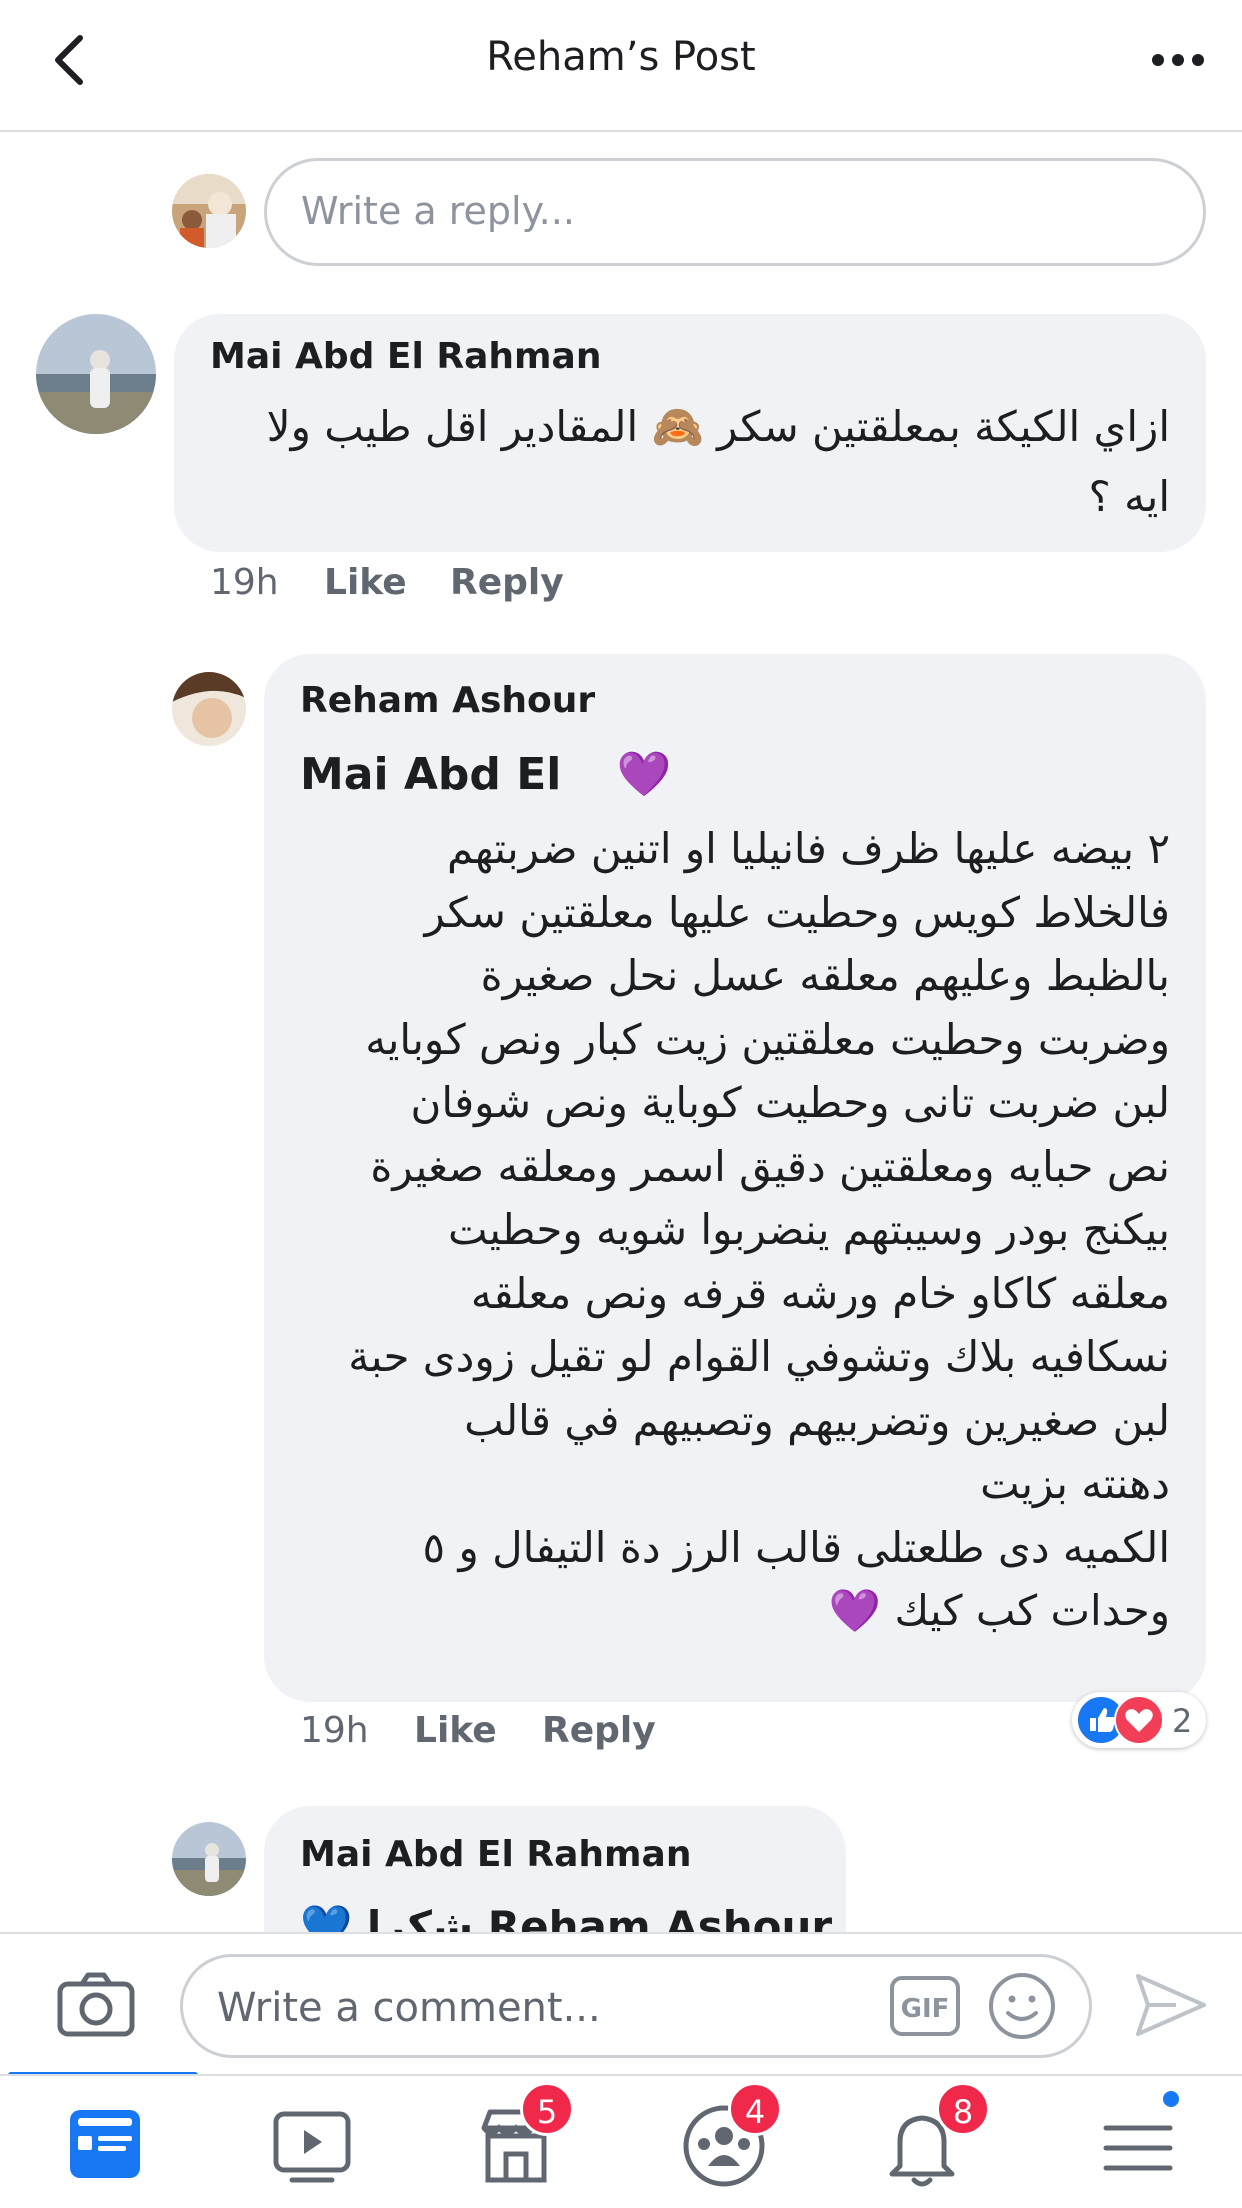  What do you see at coordinates (770, 1166) in the screenshot?
I see `comment-text-line: نص حبايه ومعلقتين دقيق اسمر ومعلقه صغيرة` at bounding box center [770, 1166].